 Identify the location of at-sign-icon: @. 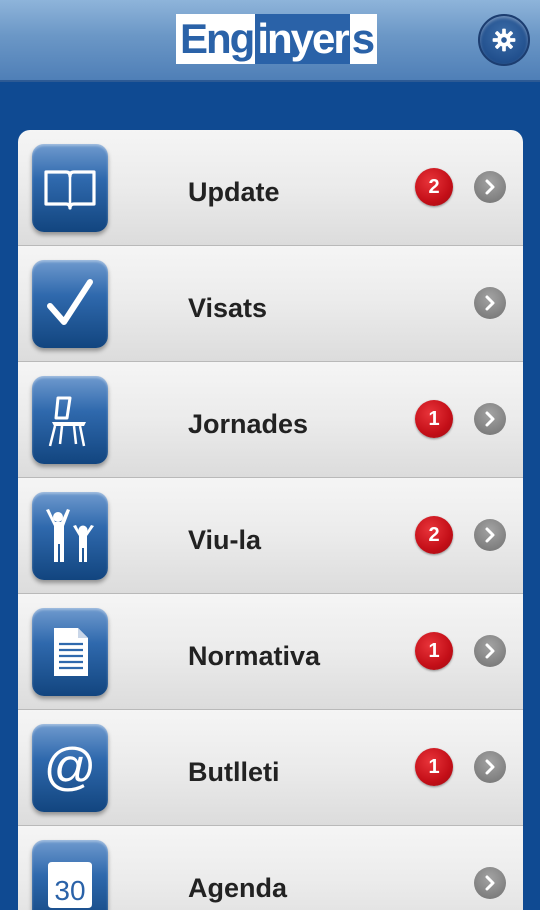
(70, 768).